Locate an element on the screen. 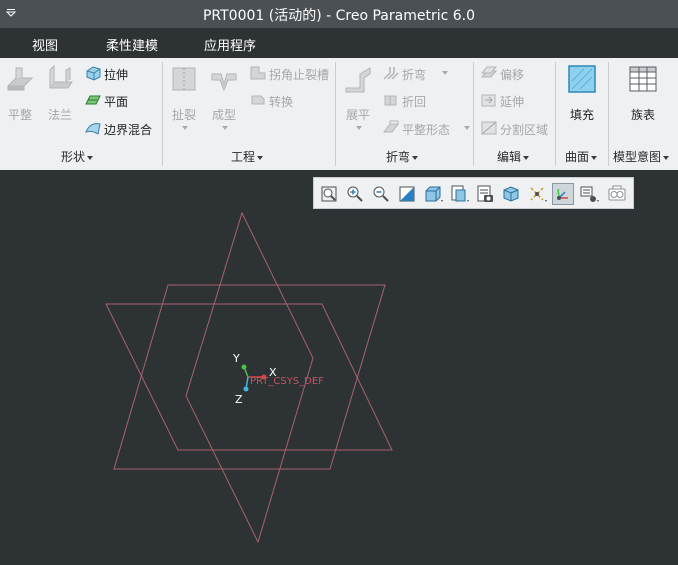 This screenshot has width=678, height=565. convert-button: 转换 is located at coordinates (284, 100).